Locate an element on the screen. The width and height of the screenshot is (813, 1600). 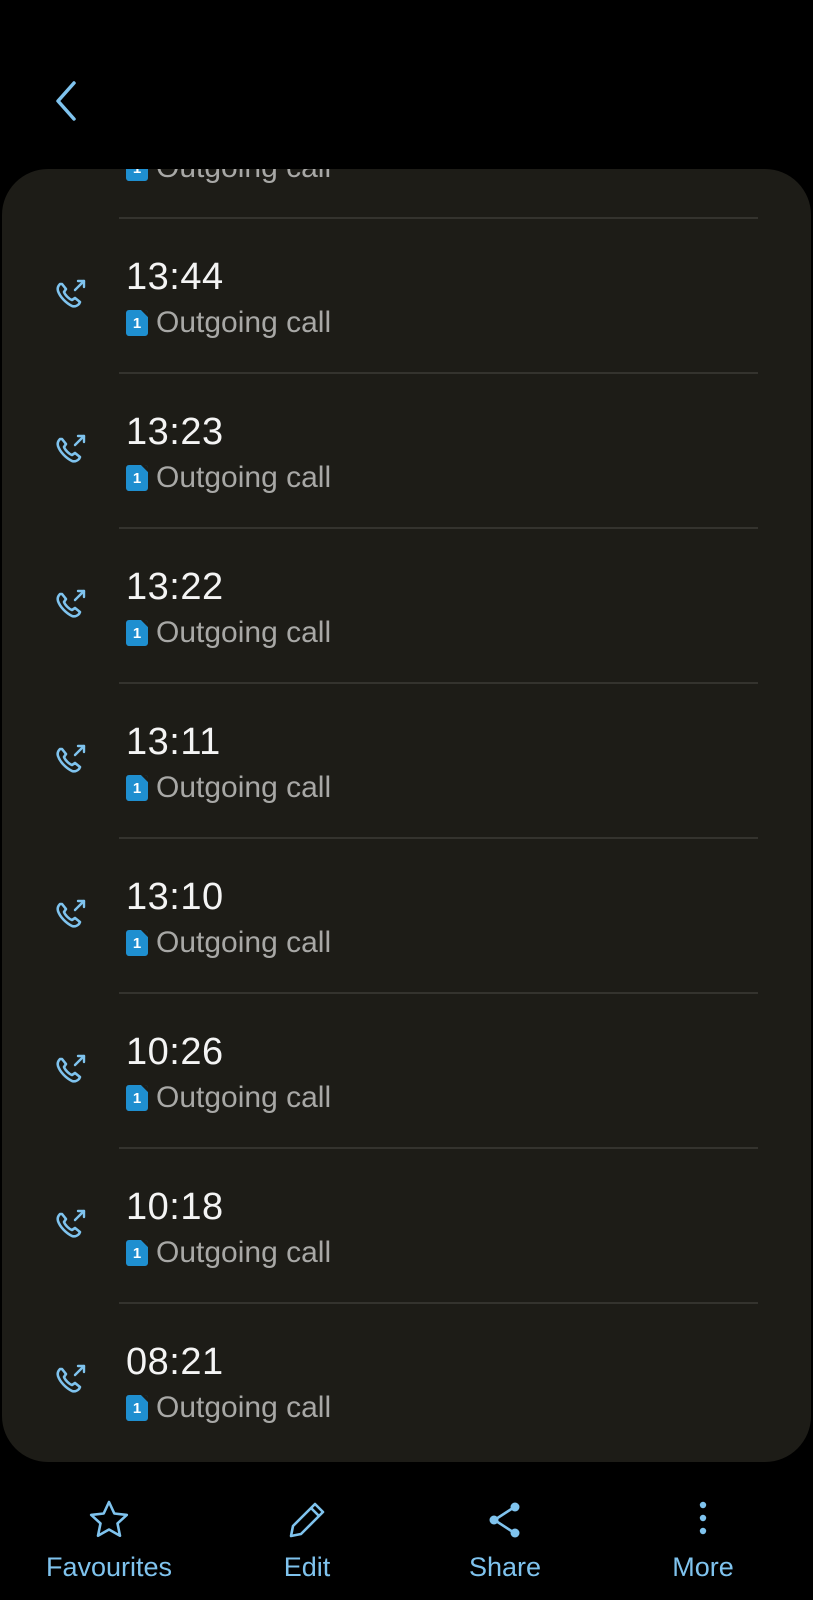
call-log-row: 10:26 1 Outgoing call is located at coordinates (406, 1071).